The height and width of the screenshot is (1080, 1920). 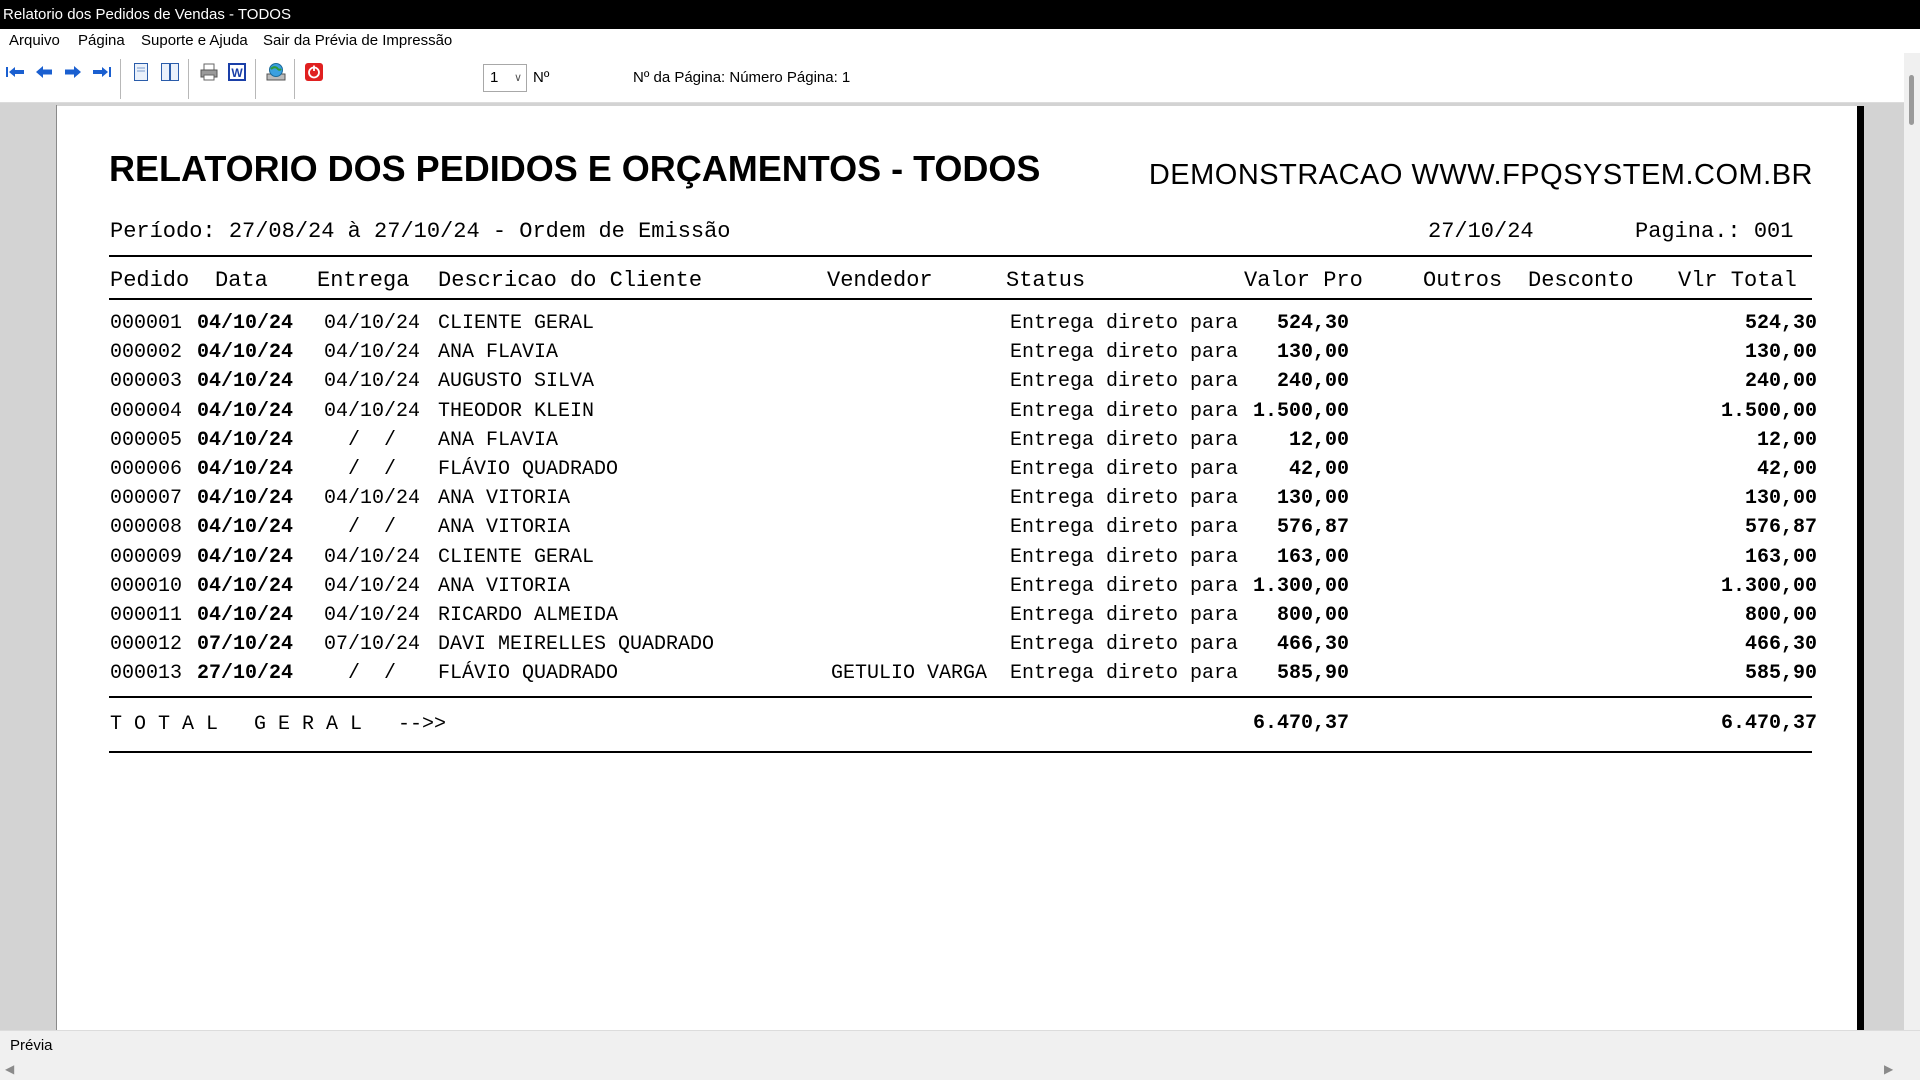 I want to click on menu-sair-previa: Sair da Prévia de Impressão, so click(x=357, y=41).